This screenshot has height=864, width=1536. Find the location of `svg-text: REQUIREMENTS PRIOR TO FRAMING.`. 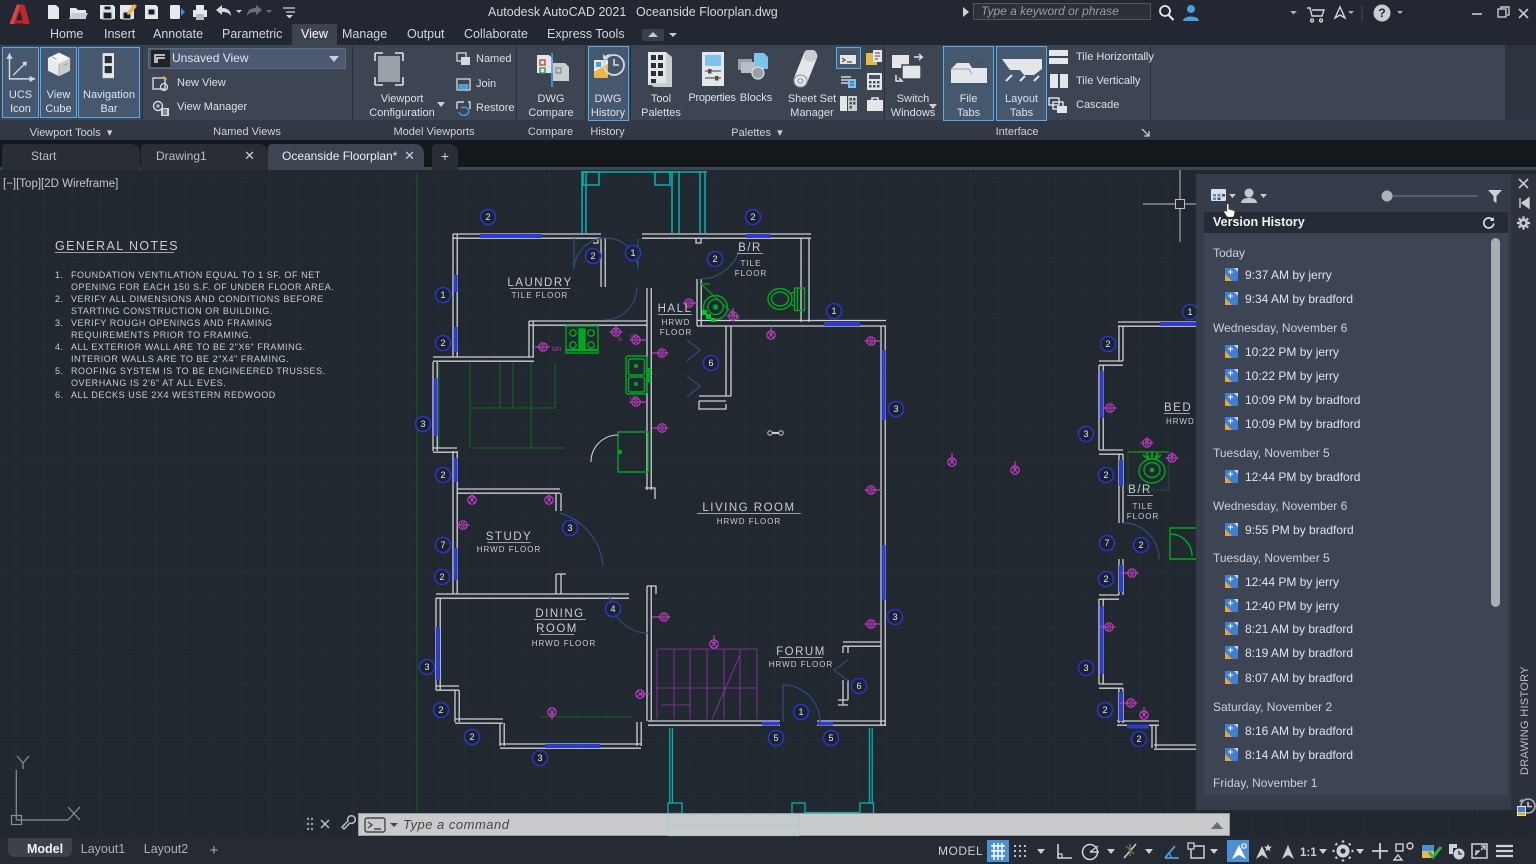

svg-text: REQUIREMENTS PRIOR TO FRAMING. is located at coordinates (161, 335).